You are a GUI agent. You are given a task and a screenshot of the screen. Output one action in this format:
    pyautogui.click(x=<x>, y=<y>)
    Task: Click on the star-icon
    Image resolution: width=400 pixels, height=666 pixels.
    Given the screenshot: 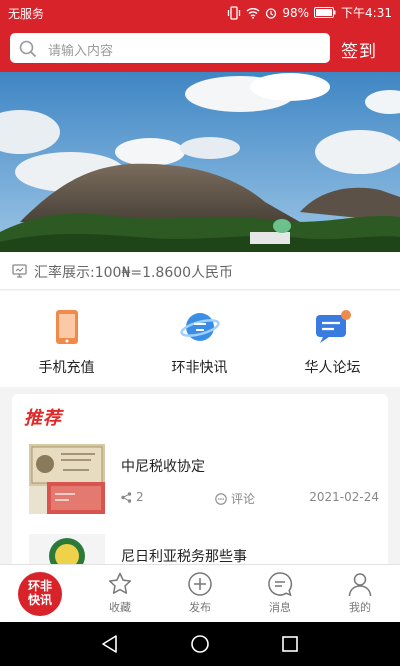 What is the action you would take?
    pyautogui.click(x=120, y=583)
    